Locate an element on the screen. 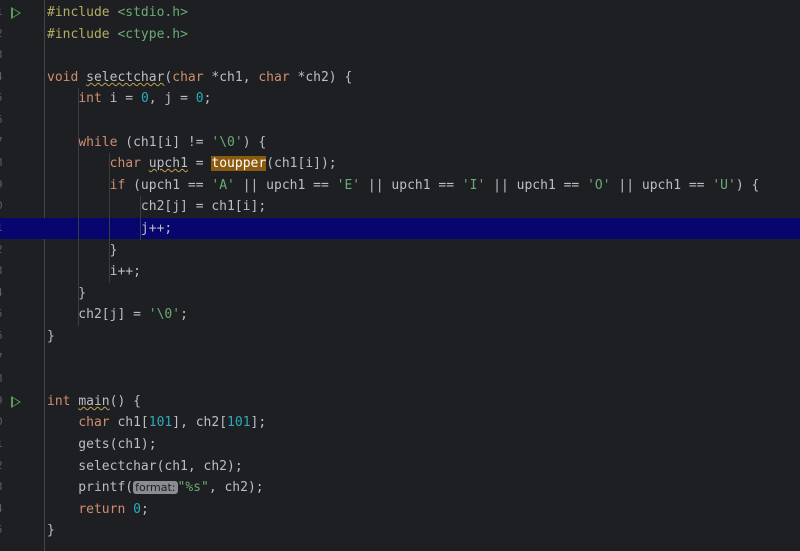 This screenshot has height=551, width=800. code-token: toupper is located at coordinates (239, 164).